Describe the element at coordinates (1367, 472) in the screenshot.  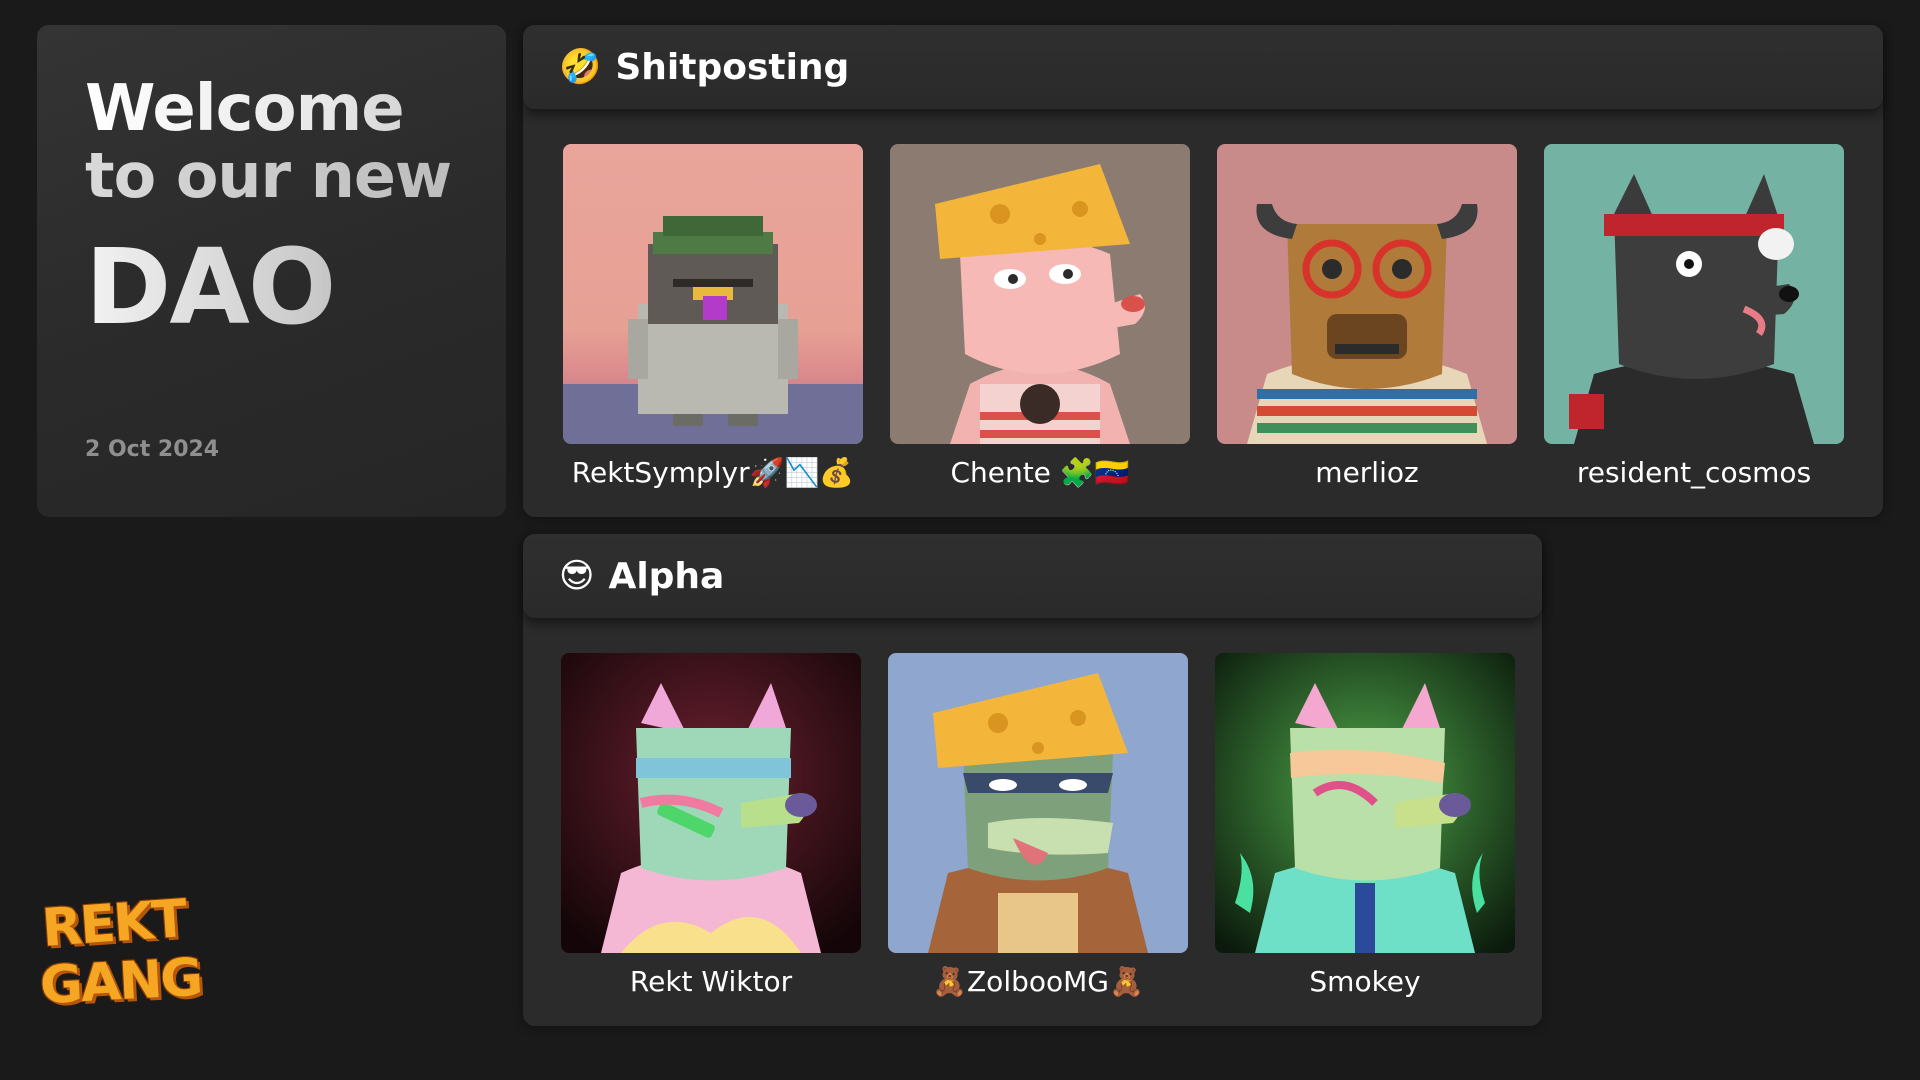
I see `member-name: merlioz` at that location.